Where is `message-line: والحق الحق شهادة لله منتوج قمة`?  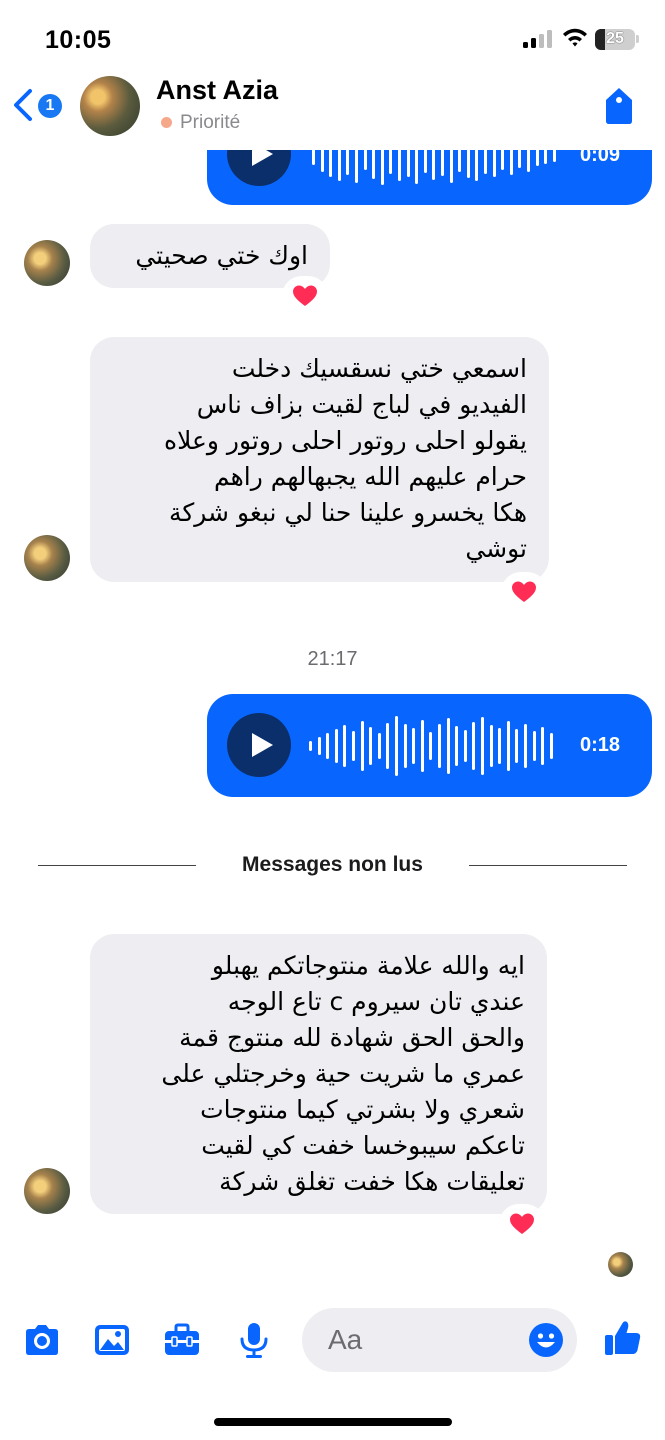 message-line: والحق الحق شهادة لله منتوج قمة is located at coordinates (352, 1037).